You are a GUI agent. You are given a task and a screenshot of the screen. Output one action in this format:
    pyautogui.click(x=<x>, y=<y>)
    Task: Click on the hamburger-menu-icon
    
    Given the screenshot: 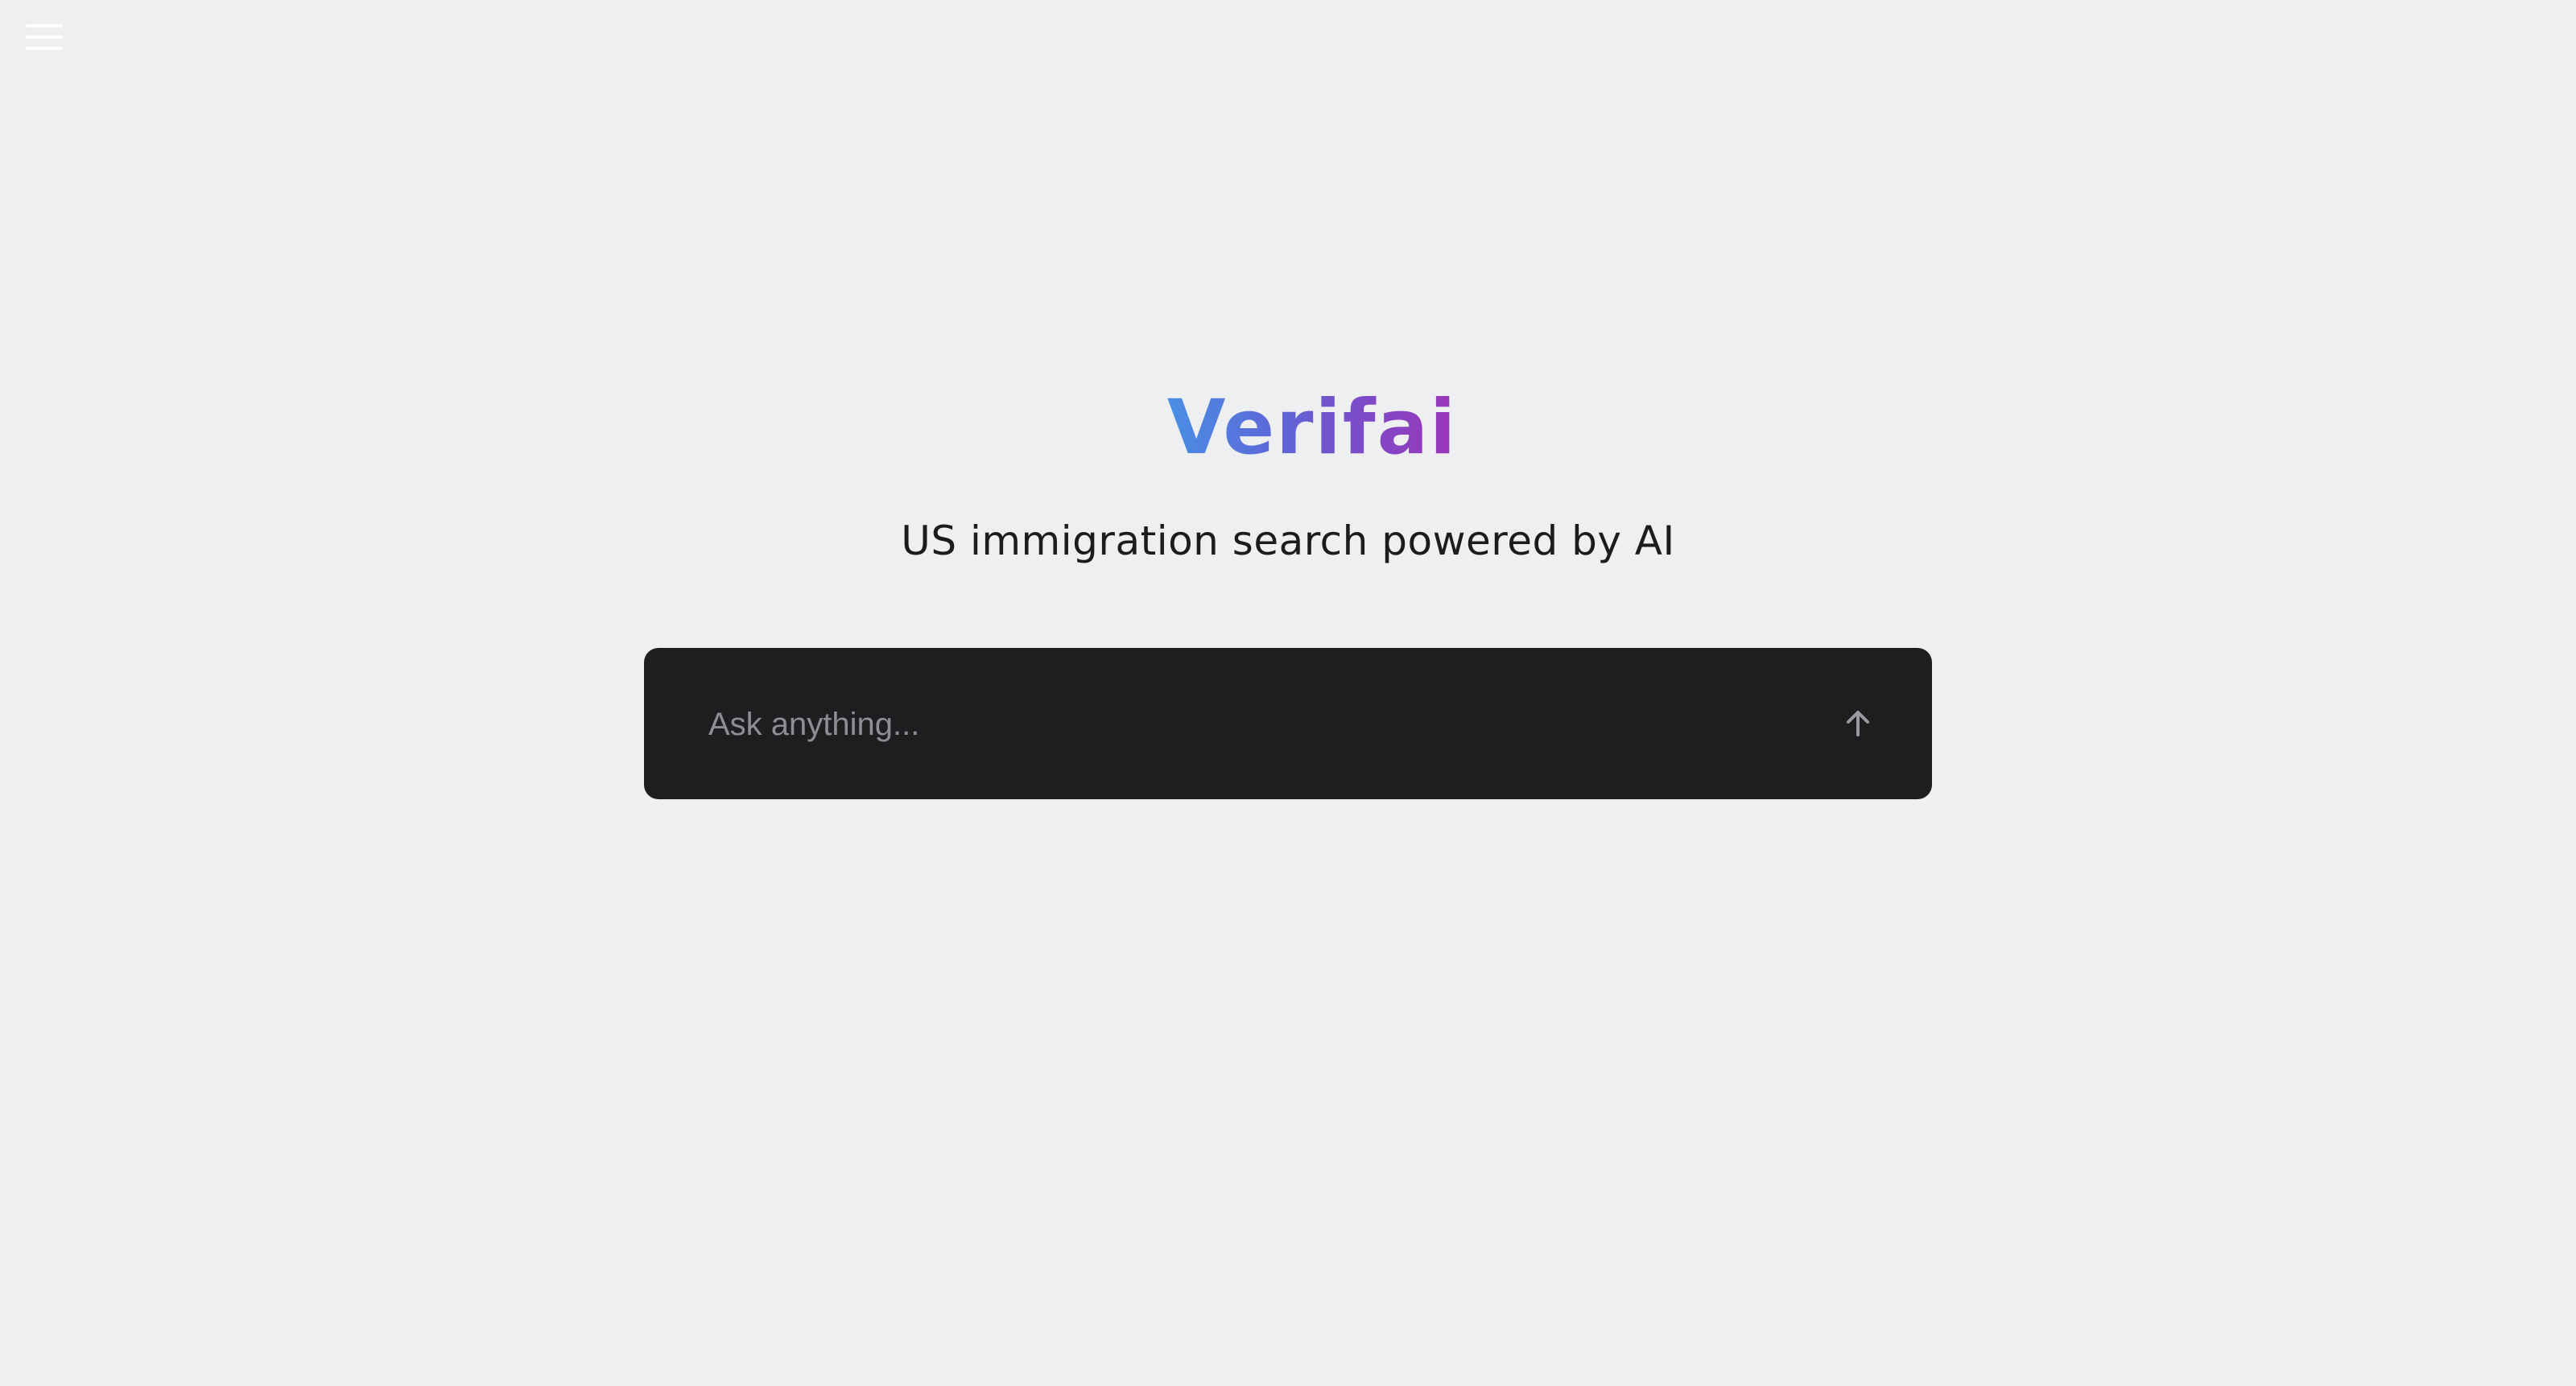 What is the action you would take?
    pyautogui.click(x=44, y=37)
    